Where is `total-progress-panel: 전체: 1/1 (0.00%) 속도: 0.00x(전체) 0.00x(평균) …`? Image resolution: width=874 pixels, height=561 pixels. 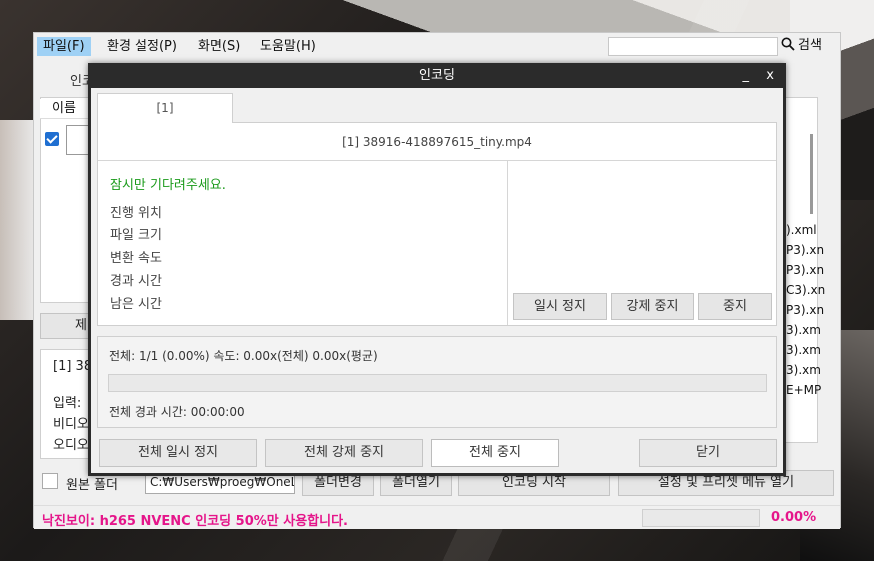
total-progress-panel: 전체: 1/1 (0.00%) 속도: 0.00x(전체) 0.00x(평균) … is located at coordinates (437, 382).